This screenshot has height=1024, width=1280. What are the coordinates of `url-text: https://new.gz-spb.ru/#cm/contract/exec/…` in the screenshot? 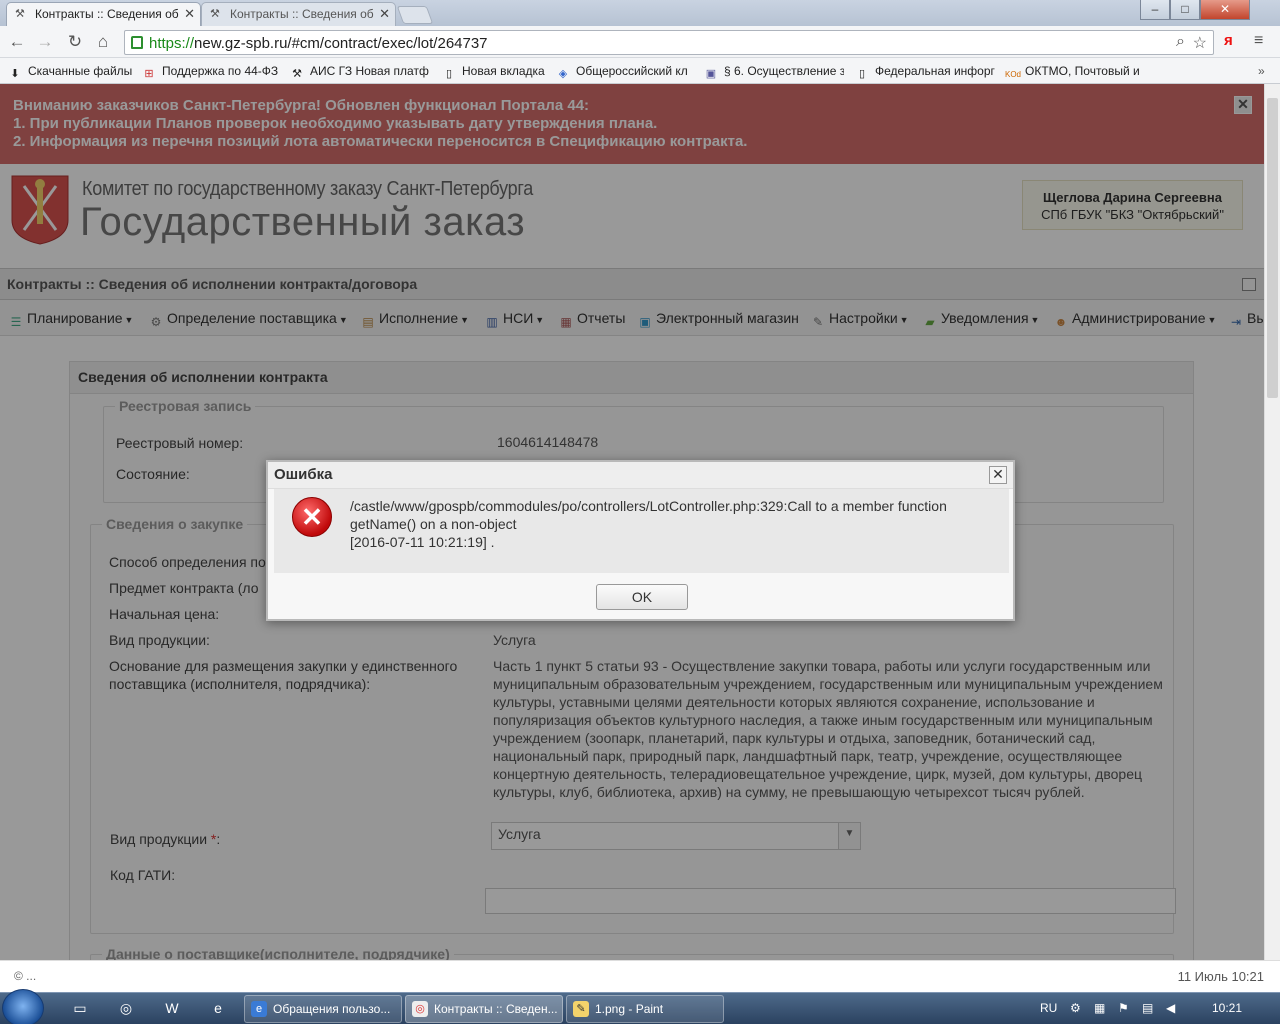 It's located at (318, 43).